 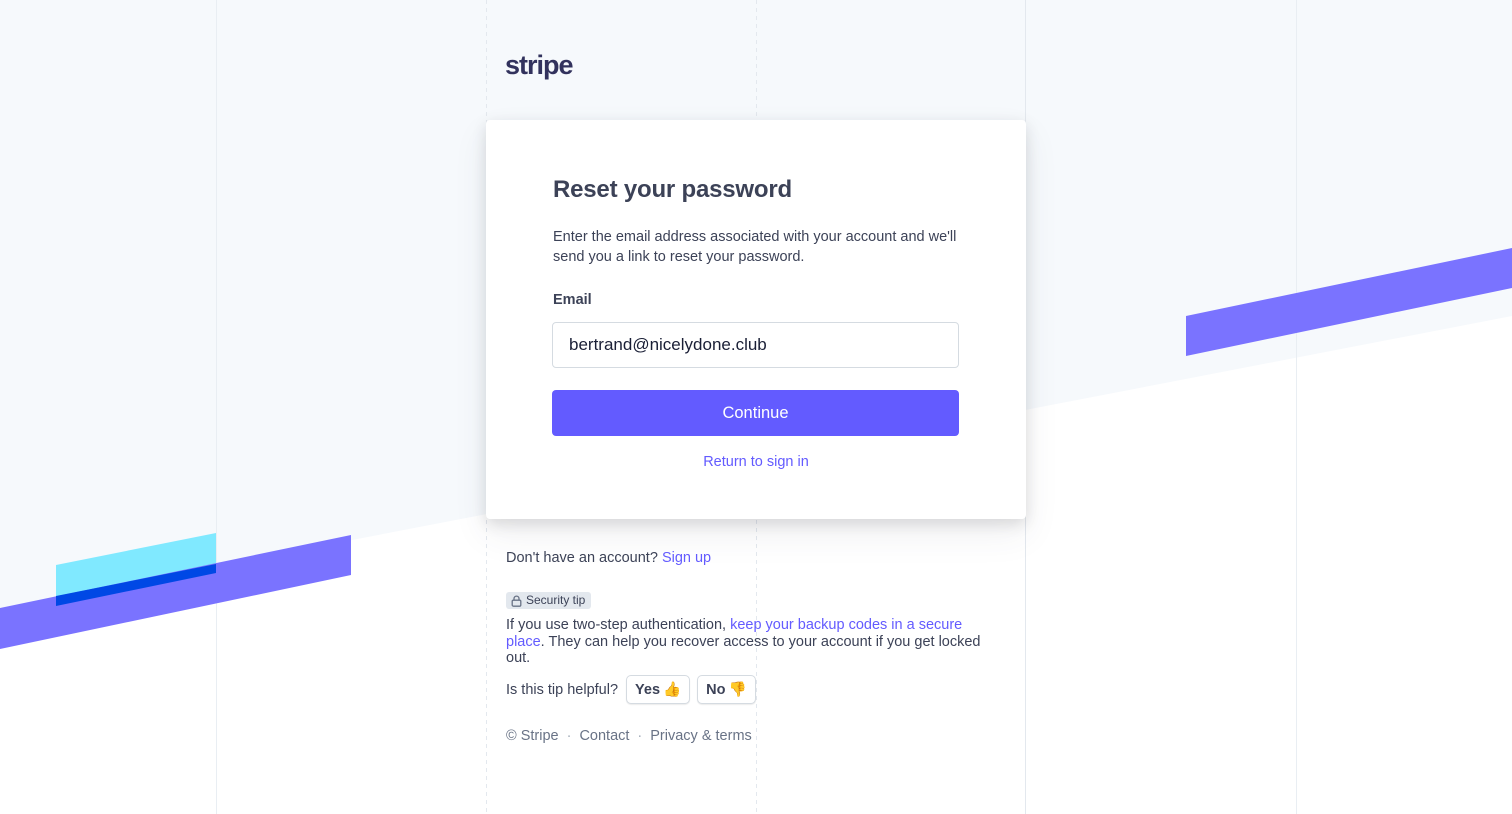 I want to click on tip-feedback: Is this tip helpful? Yes 👍 No 👎, so click(x=631, y=689).